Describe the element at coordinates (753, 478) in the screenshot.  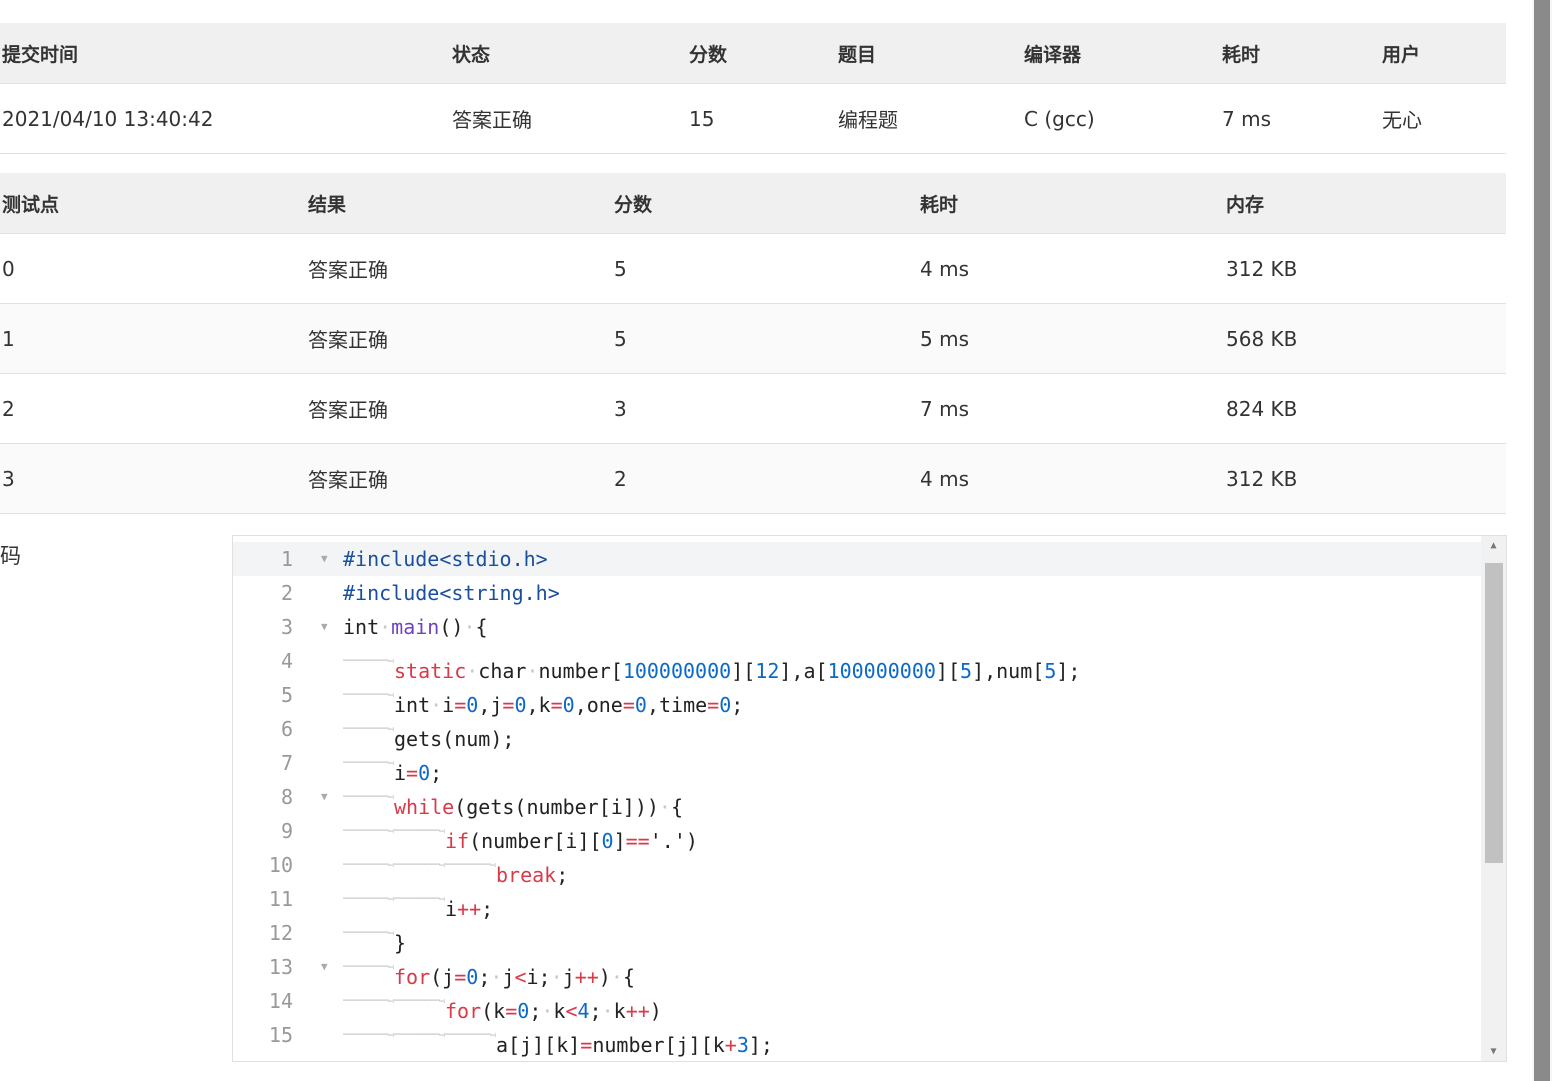
I see `test-row: 3 答案正确 2 4 ms 312 KB` at that location.